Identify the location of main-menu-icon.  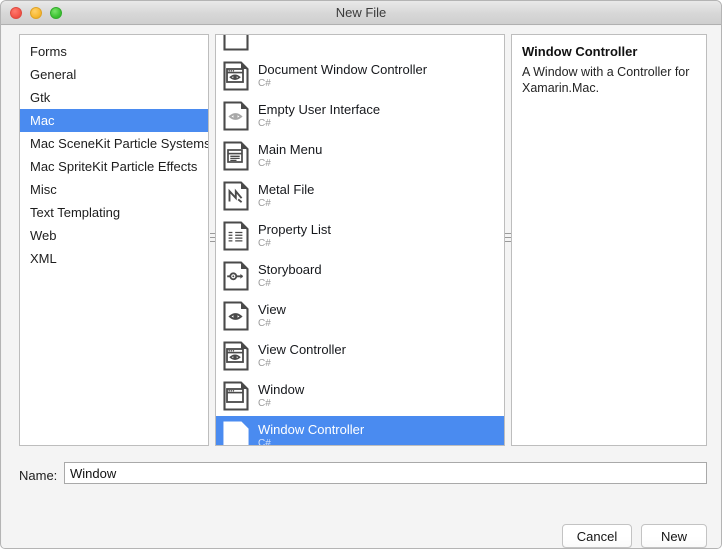
(236, 156).